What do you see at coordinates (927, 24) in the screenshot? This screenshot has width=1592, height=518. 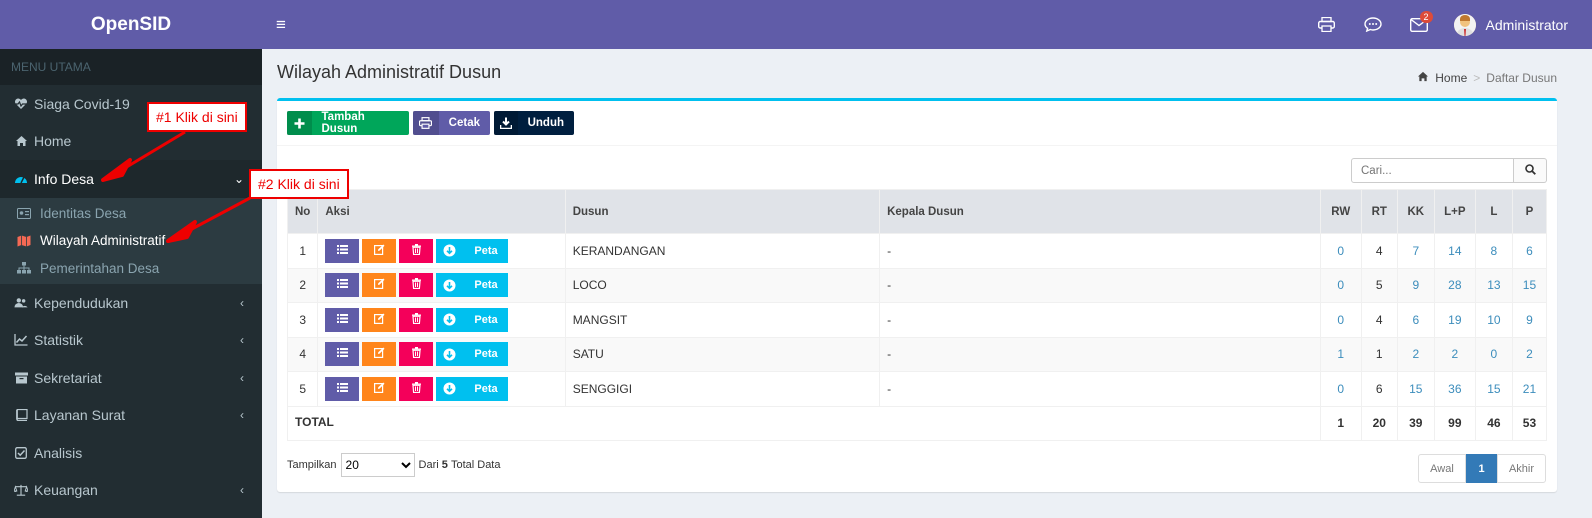 I see `top-navbar: ≡ 2 Administrator` at bounding box center [927, 24].